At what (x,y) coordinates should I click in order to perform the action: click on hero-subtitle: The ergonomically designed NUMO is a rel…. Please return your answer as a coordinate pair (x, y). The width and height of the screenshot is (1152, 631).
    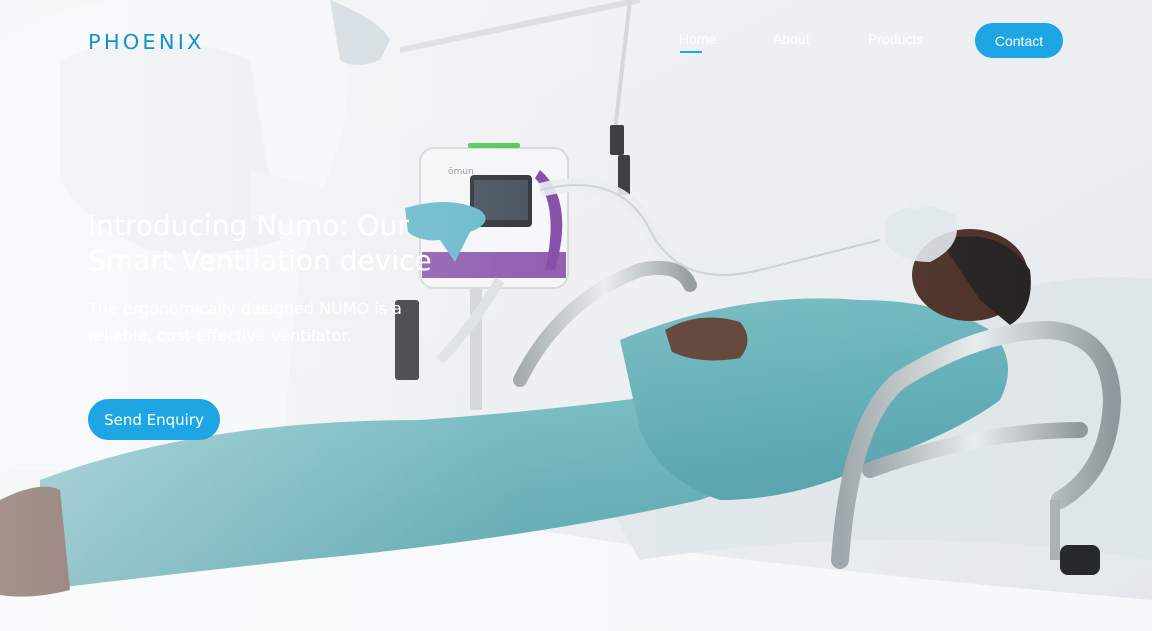
    Looking at the image, I should click on (245, 322).